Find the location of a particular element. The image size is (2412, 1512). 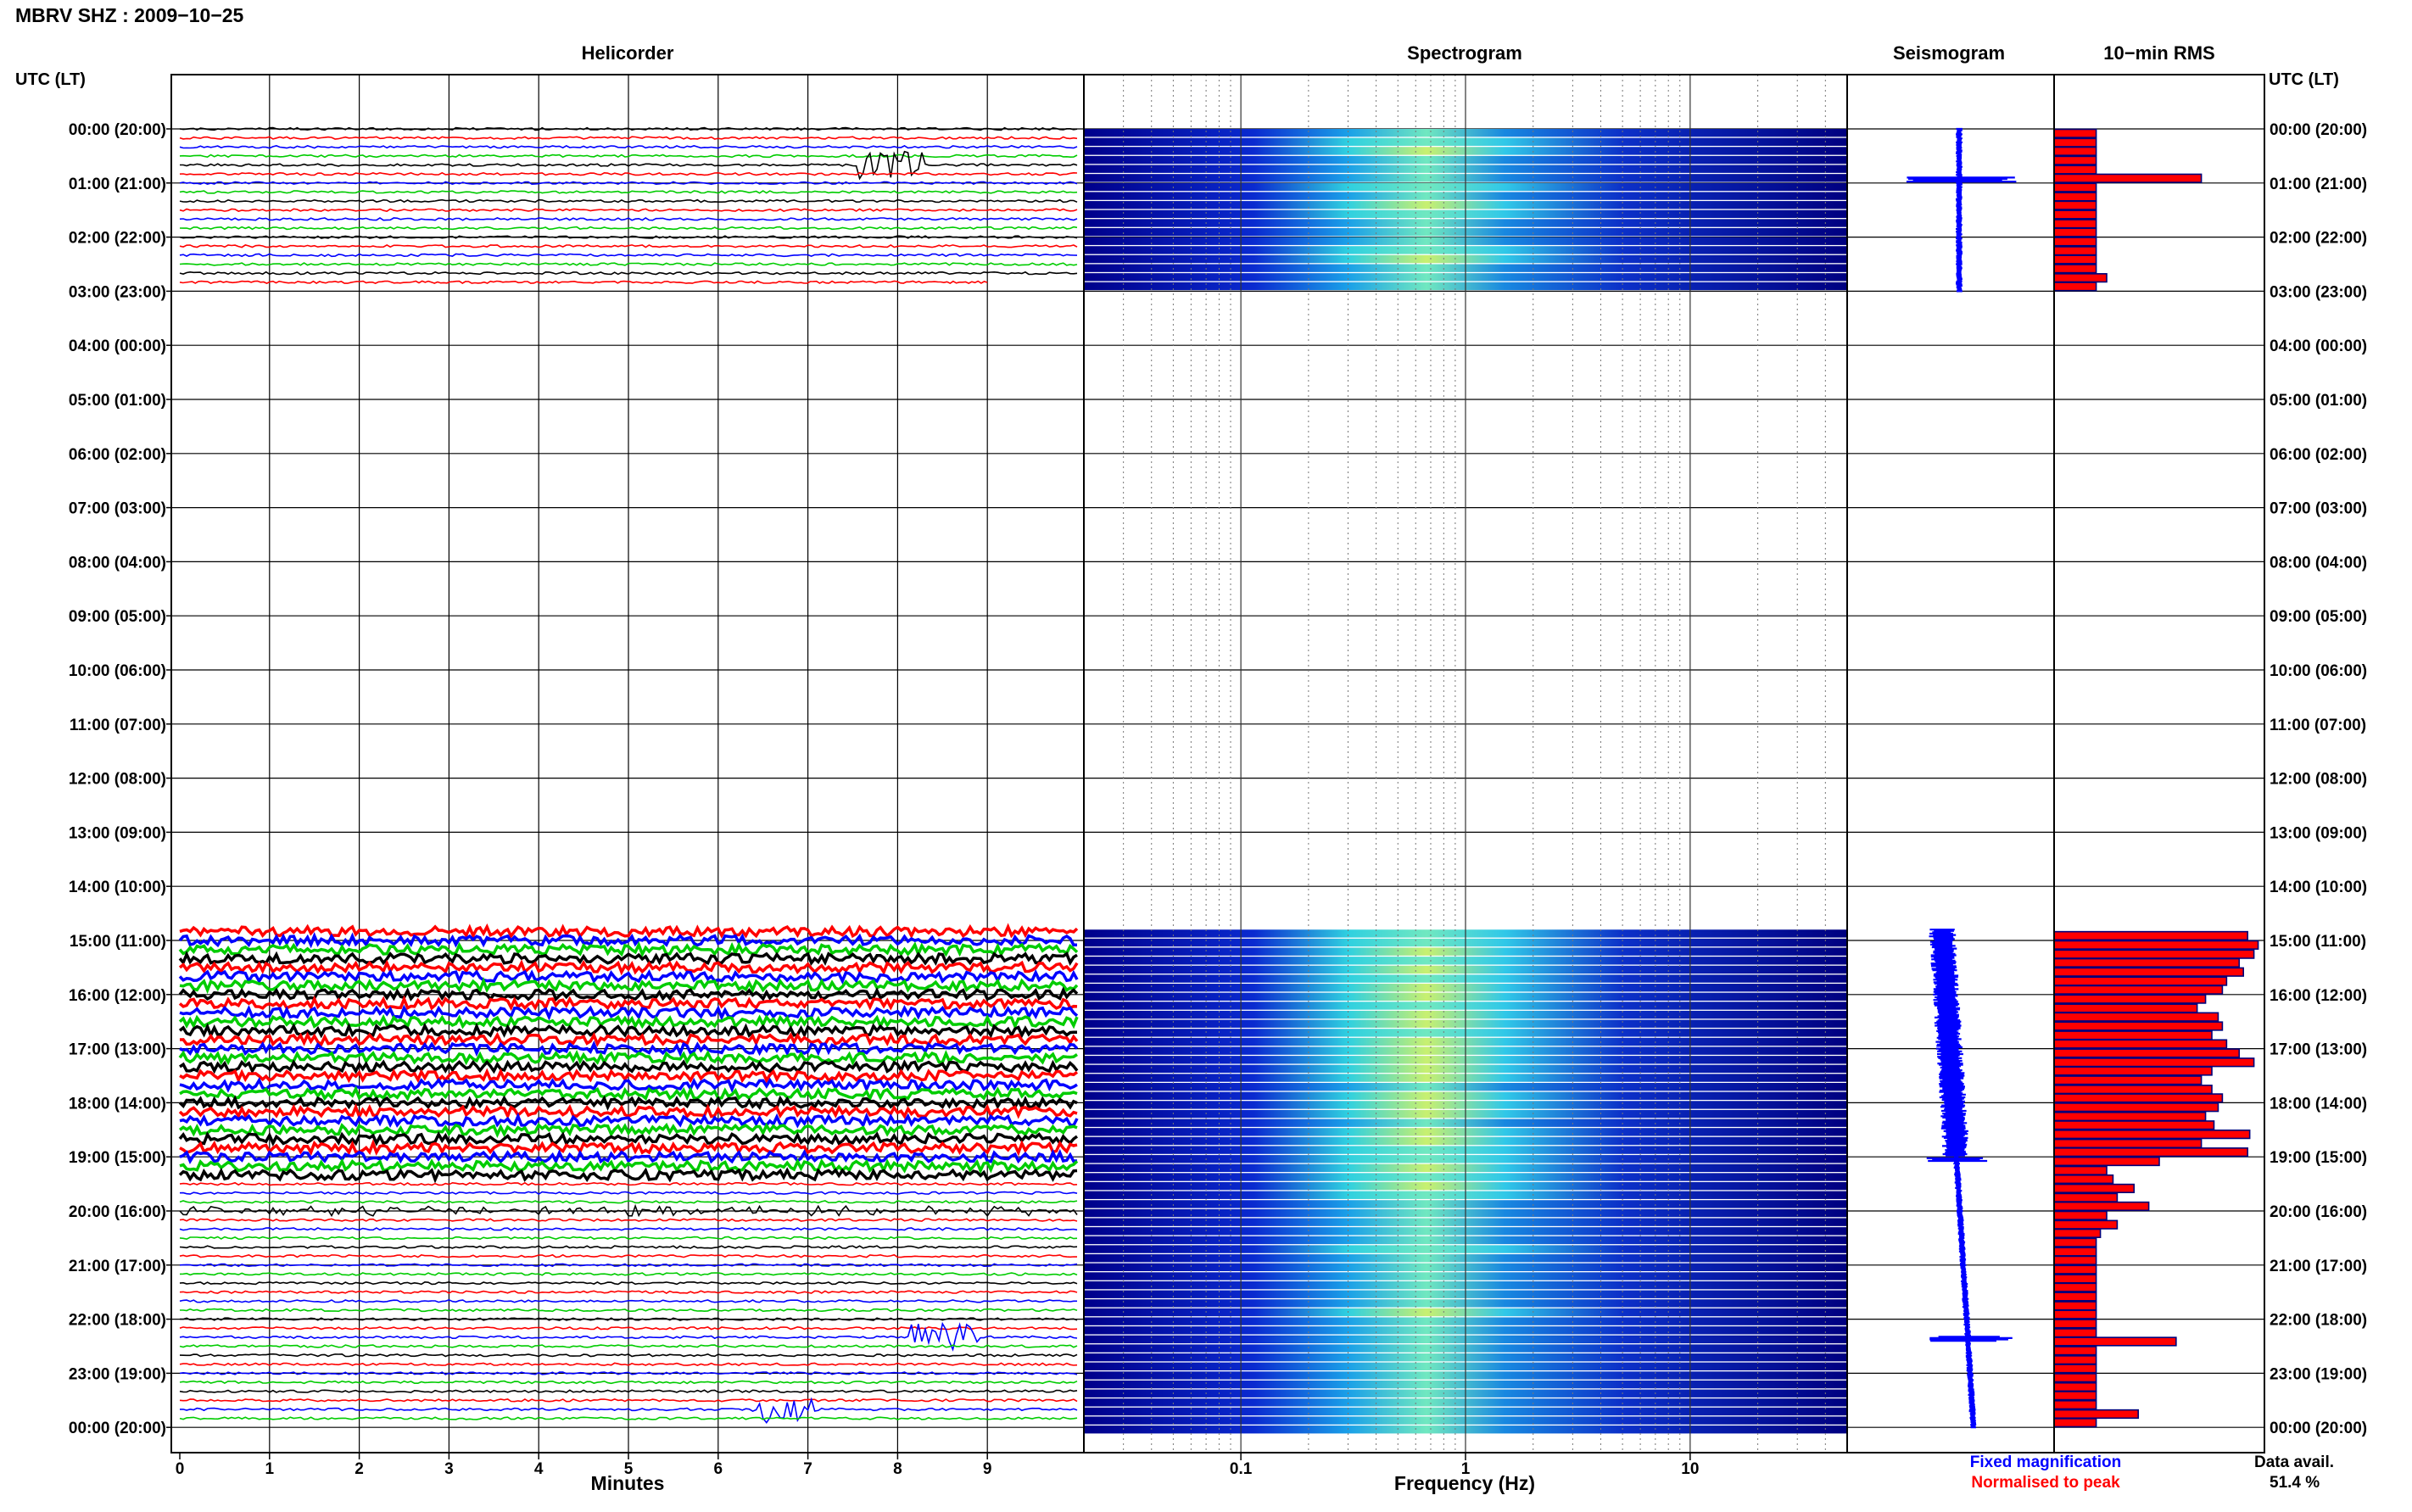

time-label-right: 05:00 (01:00) is located at coordinates (2318, 401).